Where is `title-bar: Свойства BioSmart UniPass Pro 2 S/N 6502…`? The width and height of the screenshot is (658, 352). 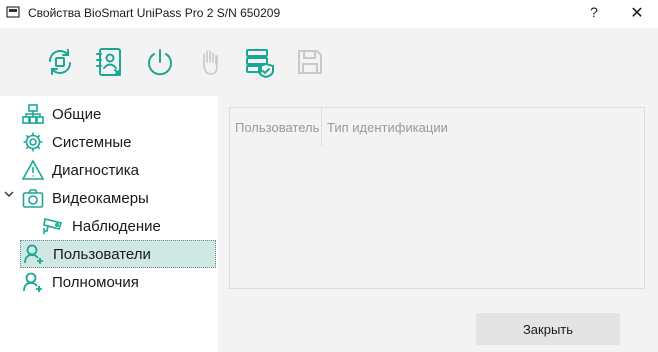 title-bar: Свойства BioSmart UniPass Pro 2 S/N 6502… is located at coordinates (329, 14).